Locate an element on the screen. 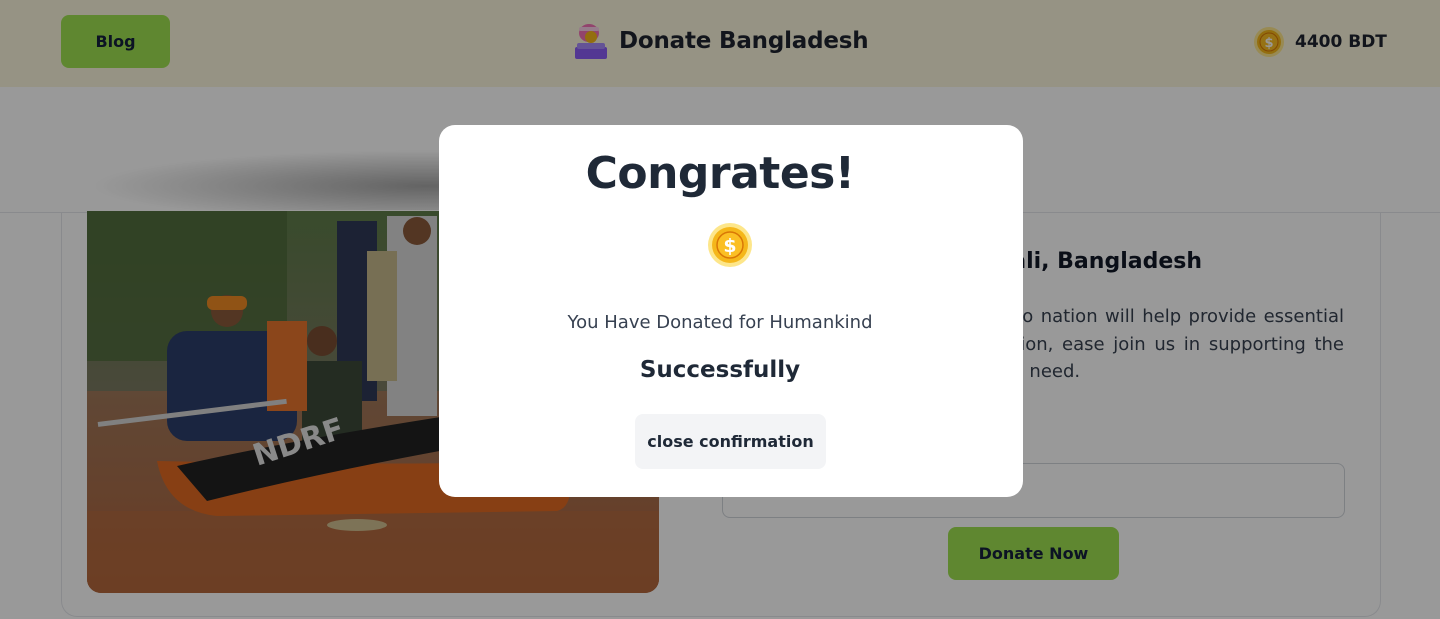 The image size is (1440, 619). coin-icon: $ is located at coordinates (730, 245).